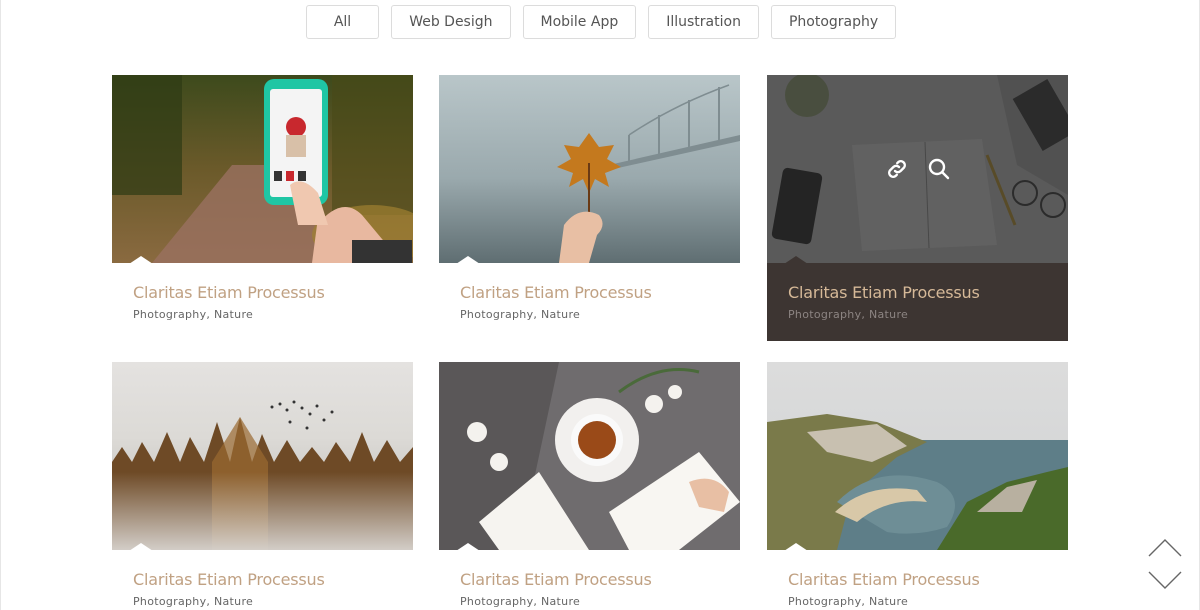  I want to click on scroll-controls, so click(1165, 565).